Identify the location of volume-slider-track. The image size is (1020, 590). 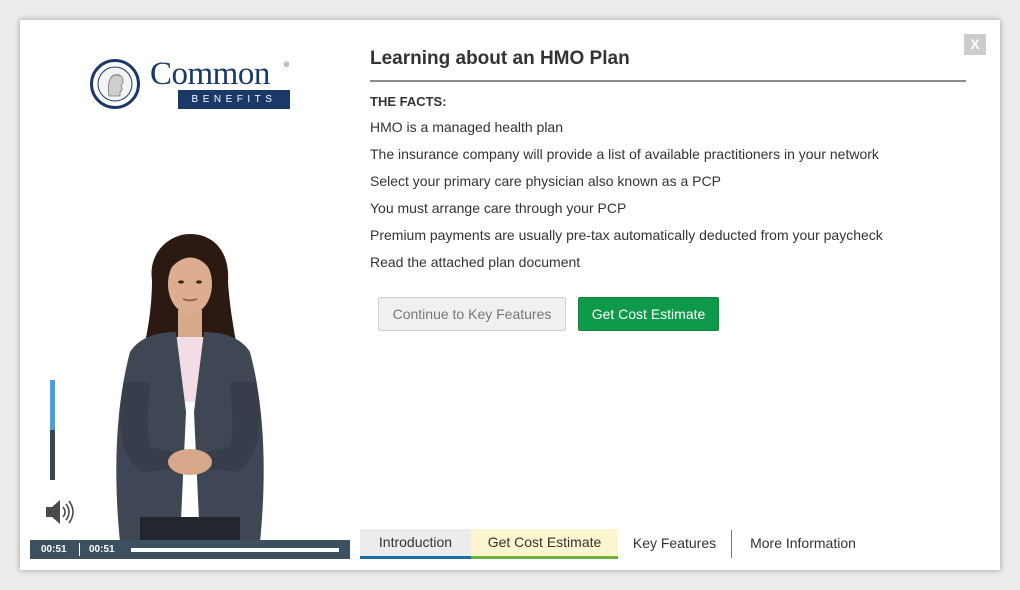
(52, 455).